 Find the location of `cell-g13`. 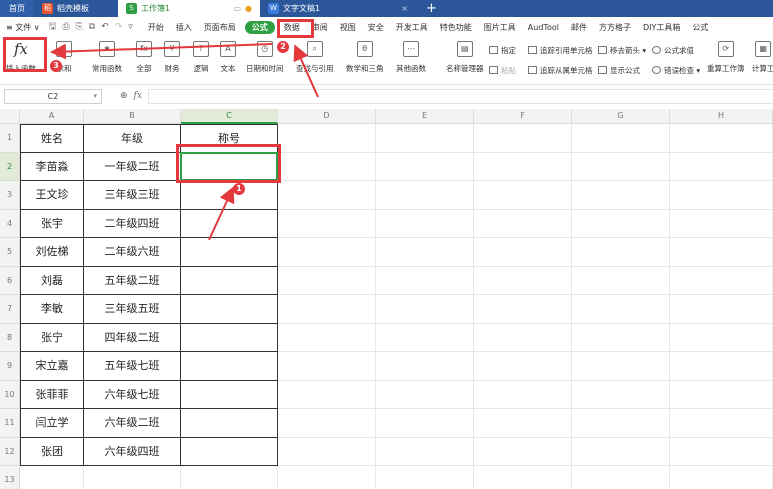

cell-g13 is located at coordinates (621, 477).